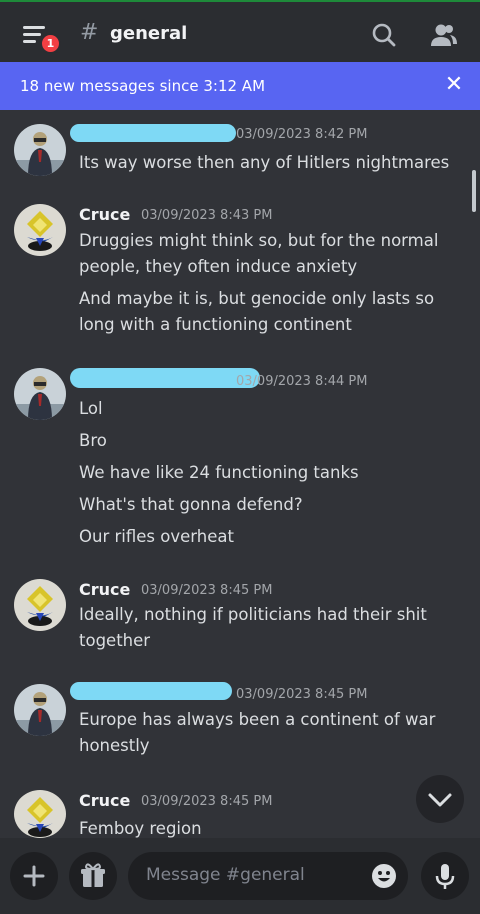 The height and width of the screenshot is (914, 480). Describe the element at coordinates (302, 381) in the screenshot. I see `message-timestamp: 03/09/2023 8:44 PM` at that location.